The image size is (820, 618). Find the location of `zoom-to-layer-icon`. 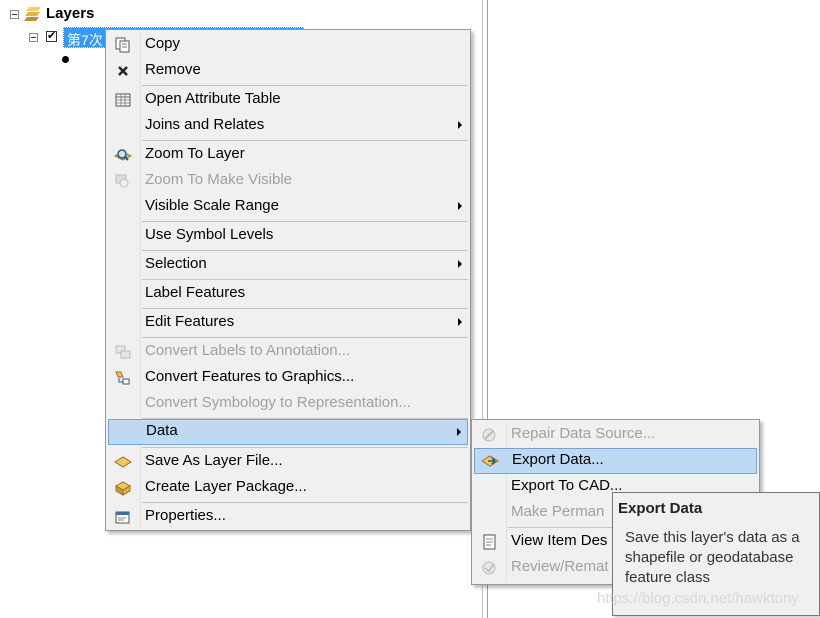

zoom-to-layer-icon is located at coordinates (123, 155).